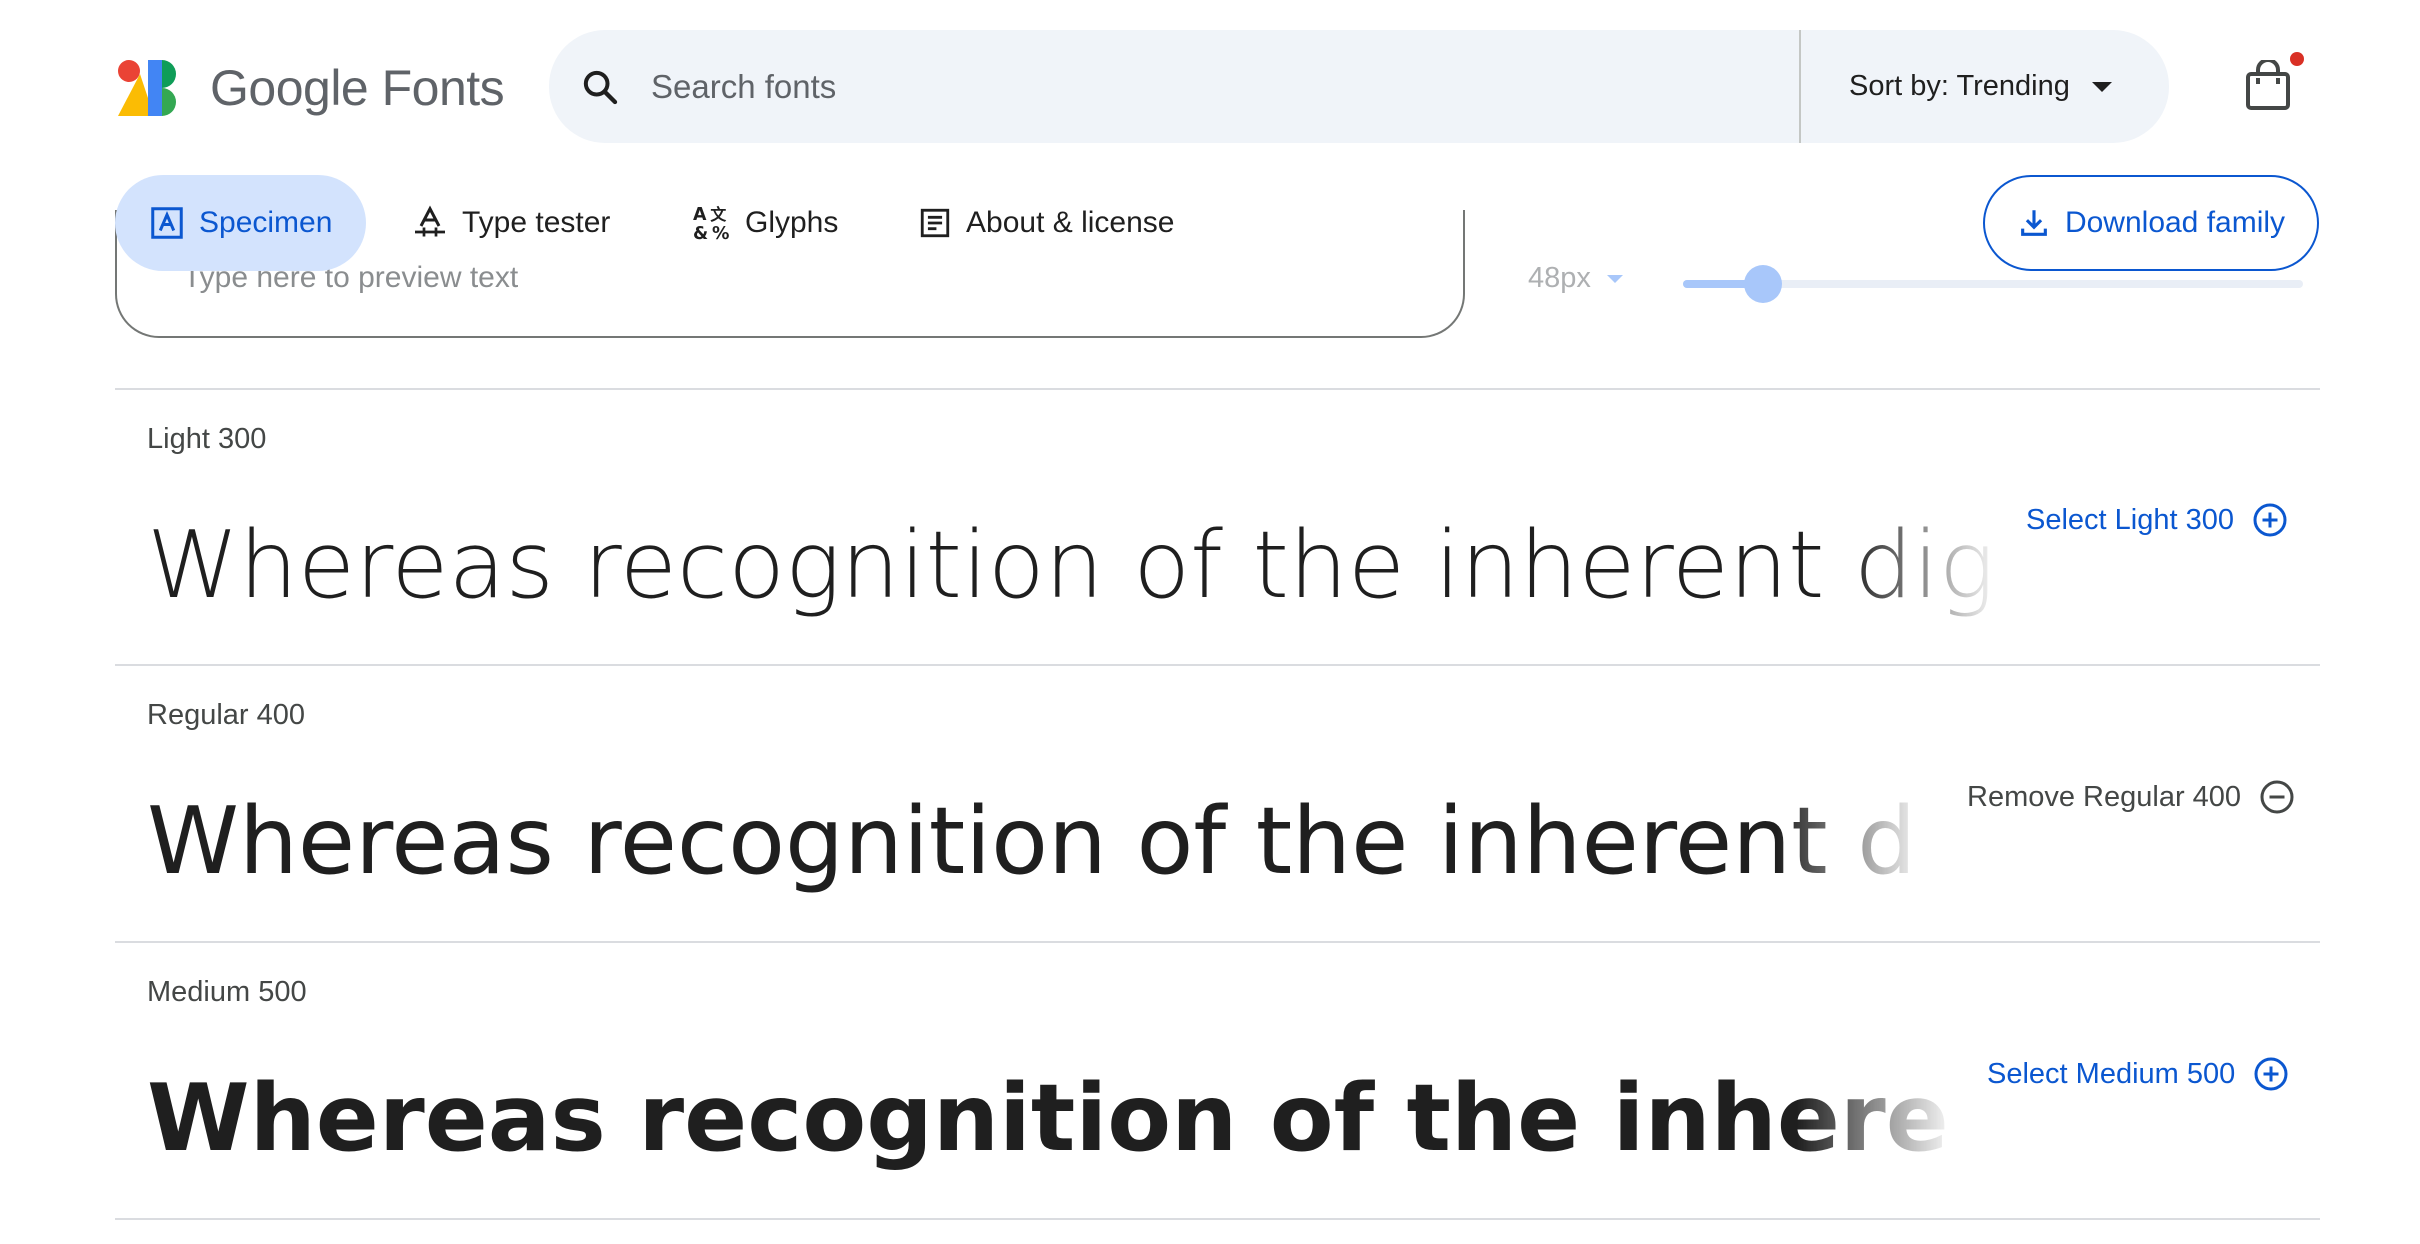 This screenshot has width=2420, height=1244. Describe the element at coordinates (227, 992) in the screenshot. I see `style-label: Medium 500` at that location.